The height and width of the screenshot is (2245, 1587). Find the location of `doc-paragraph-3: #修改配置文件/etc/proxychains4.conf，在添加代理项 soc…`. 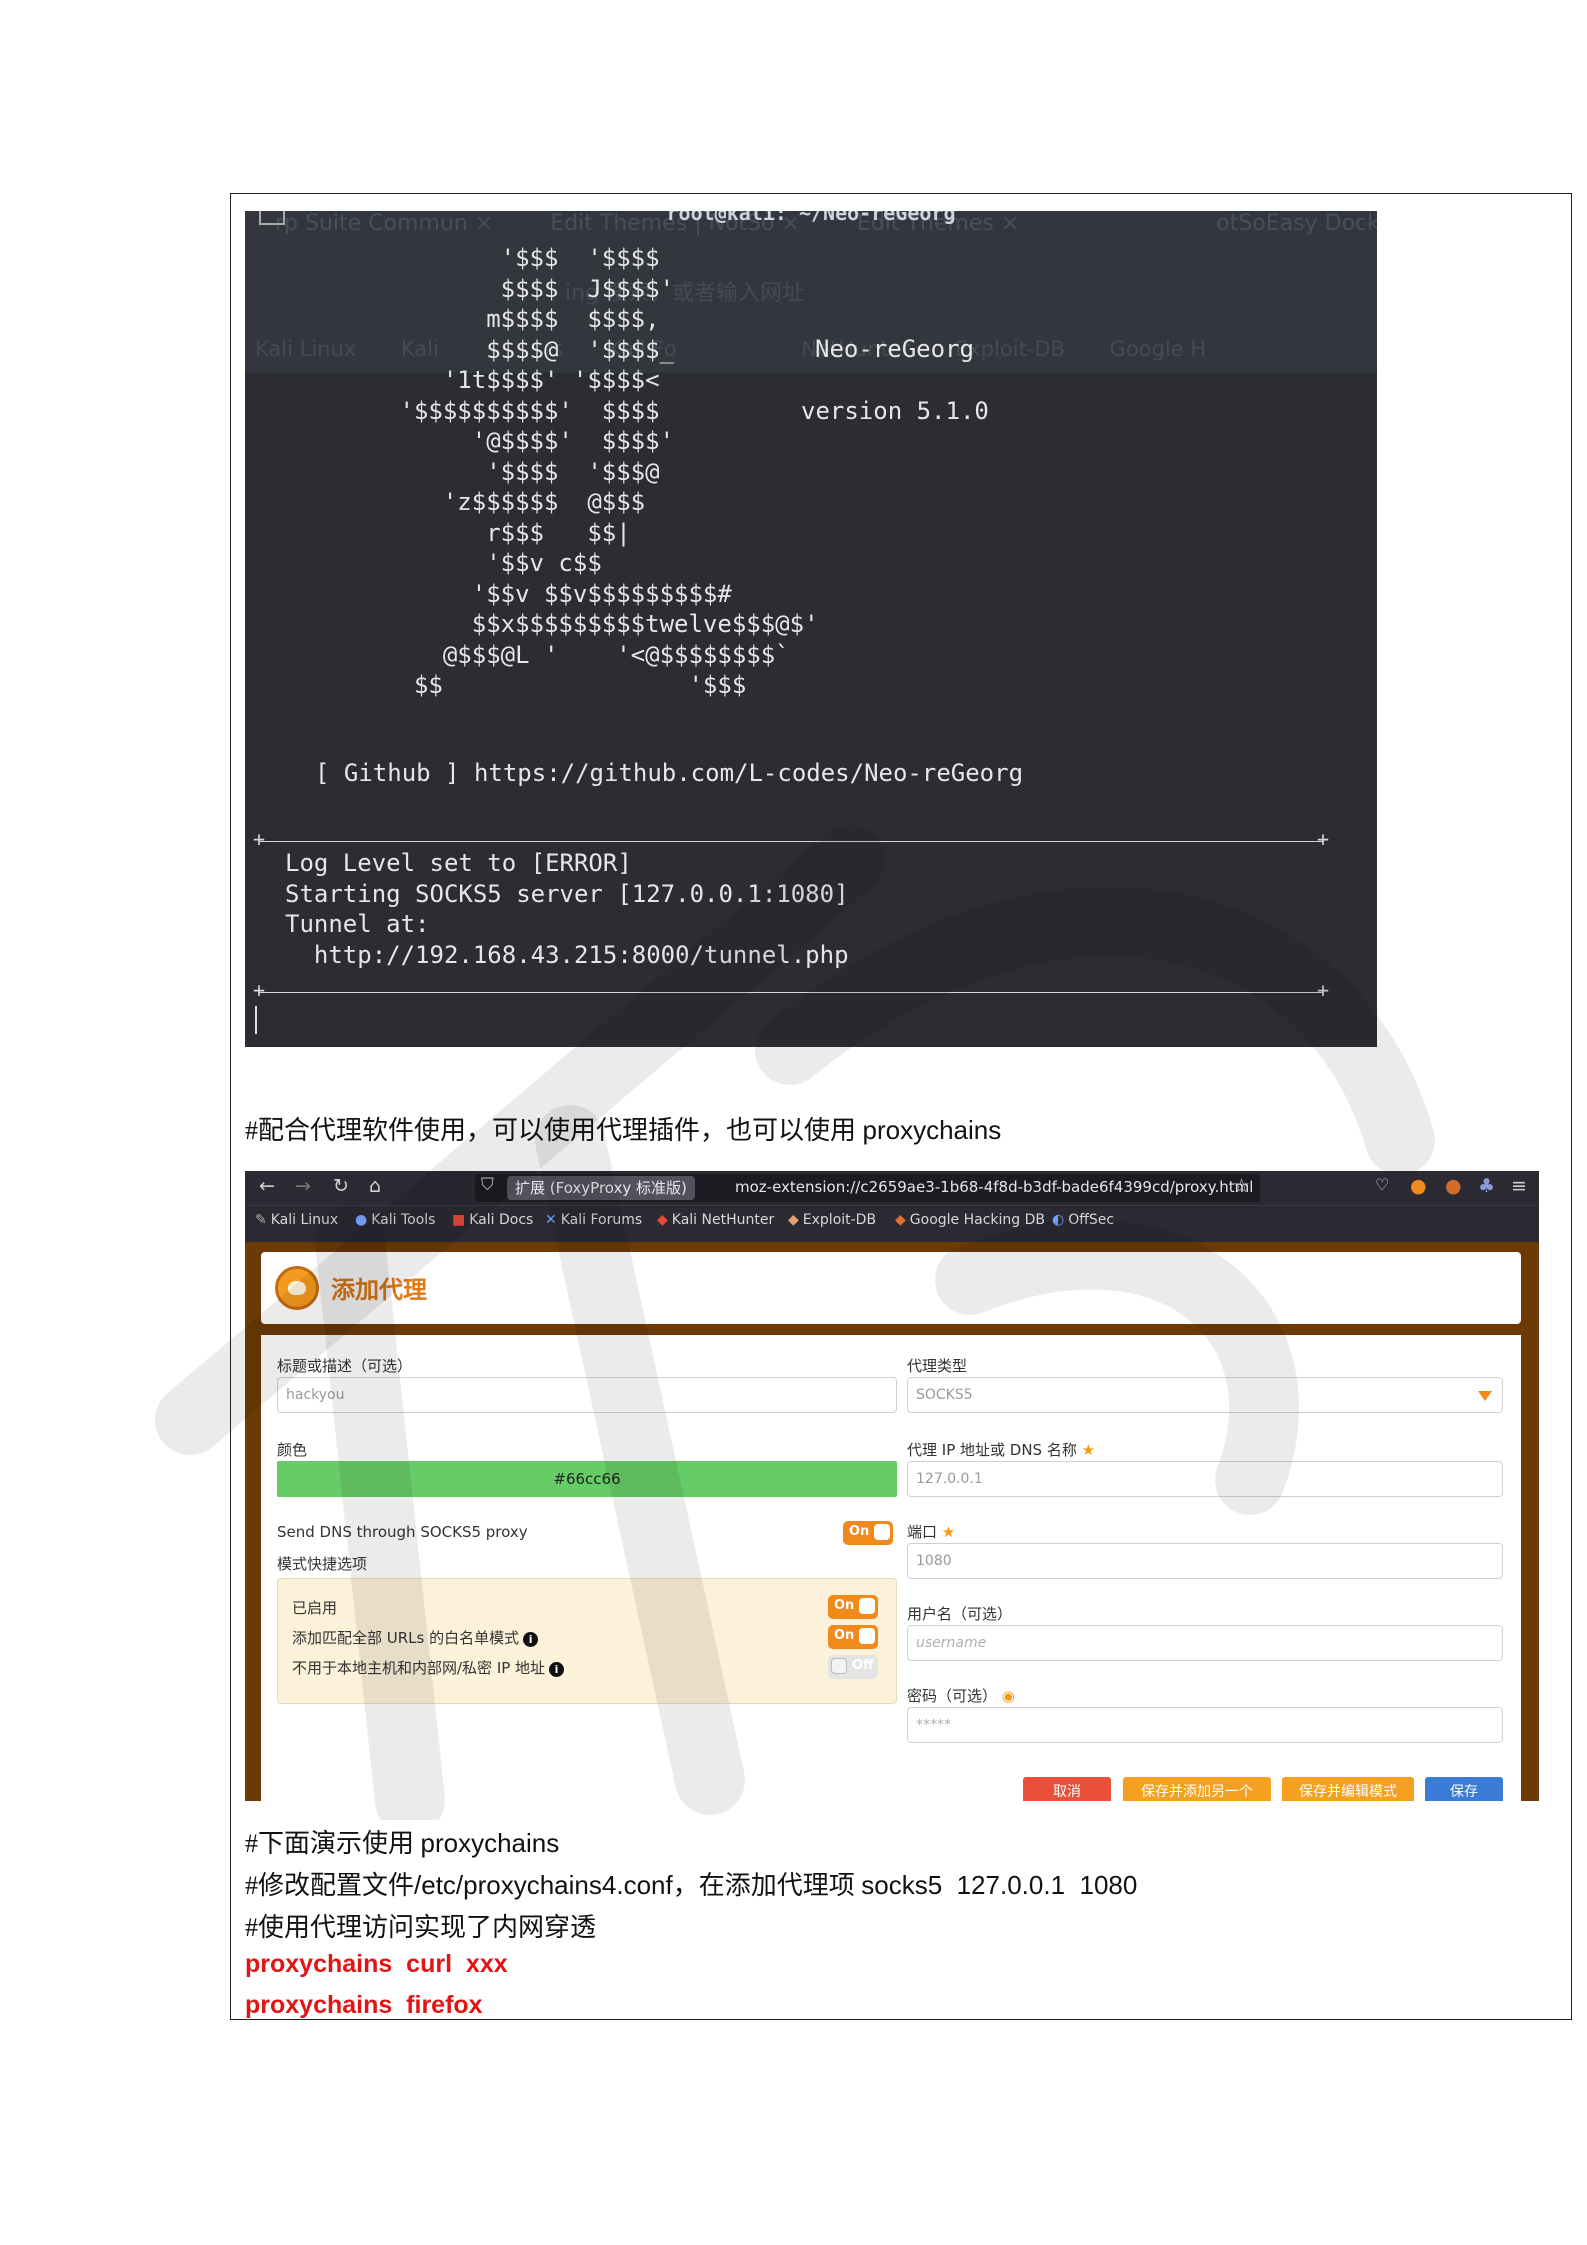

doc-paragraph-3: #修改配置文件/etc/proxychains4.conf，在添加代理项 soc… is located at coordinates (691, 1885).